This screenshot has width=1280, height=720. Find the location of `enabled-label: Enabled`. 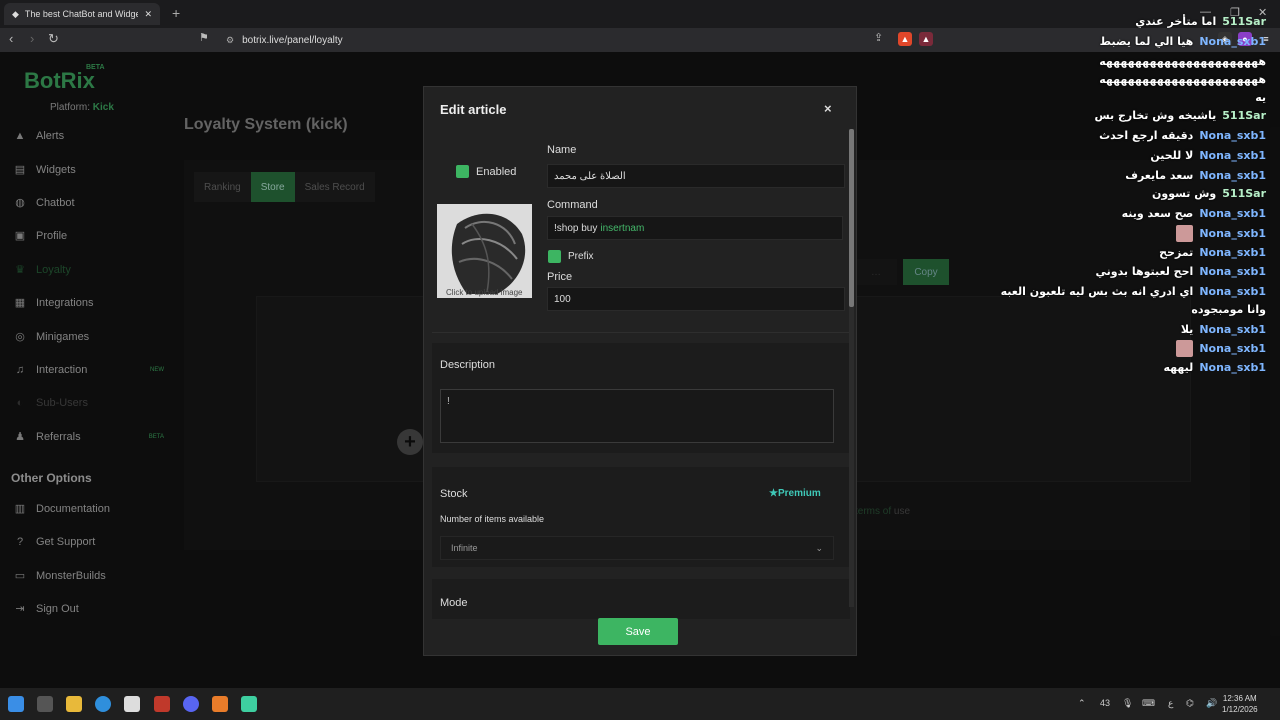

enabled-label: Enabled is located at coordinates (496, 171).